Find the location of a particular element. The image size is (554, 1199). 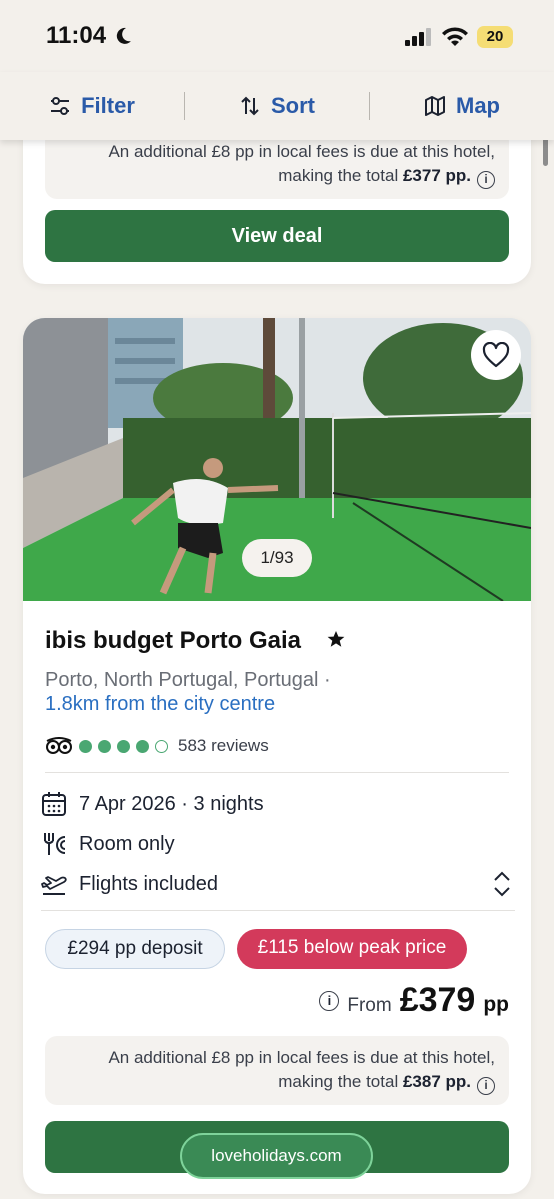

board-text: Room only is located at coordinates (127, 843).